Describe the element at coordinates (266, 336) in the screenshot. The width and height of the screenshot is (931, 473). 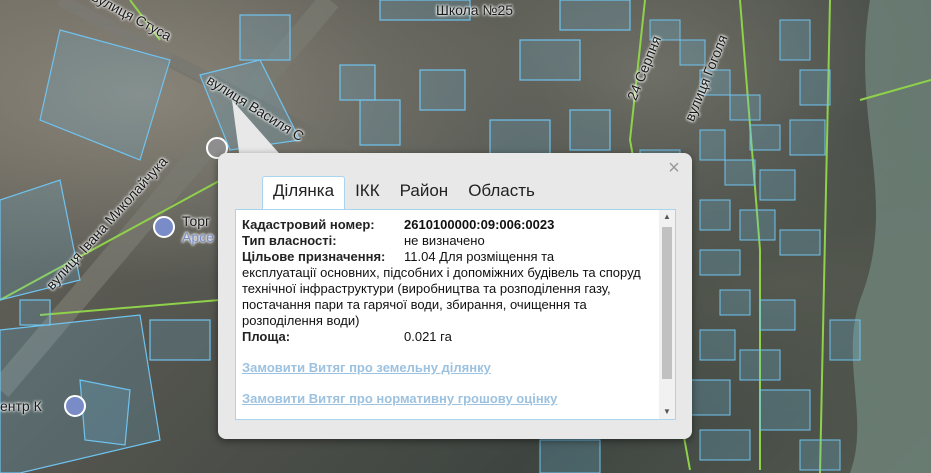
I see `field-label: Площа:` at that location.